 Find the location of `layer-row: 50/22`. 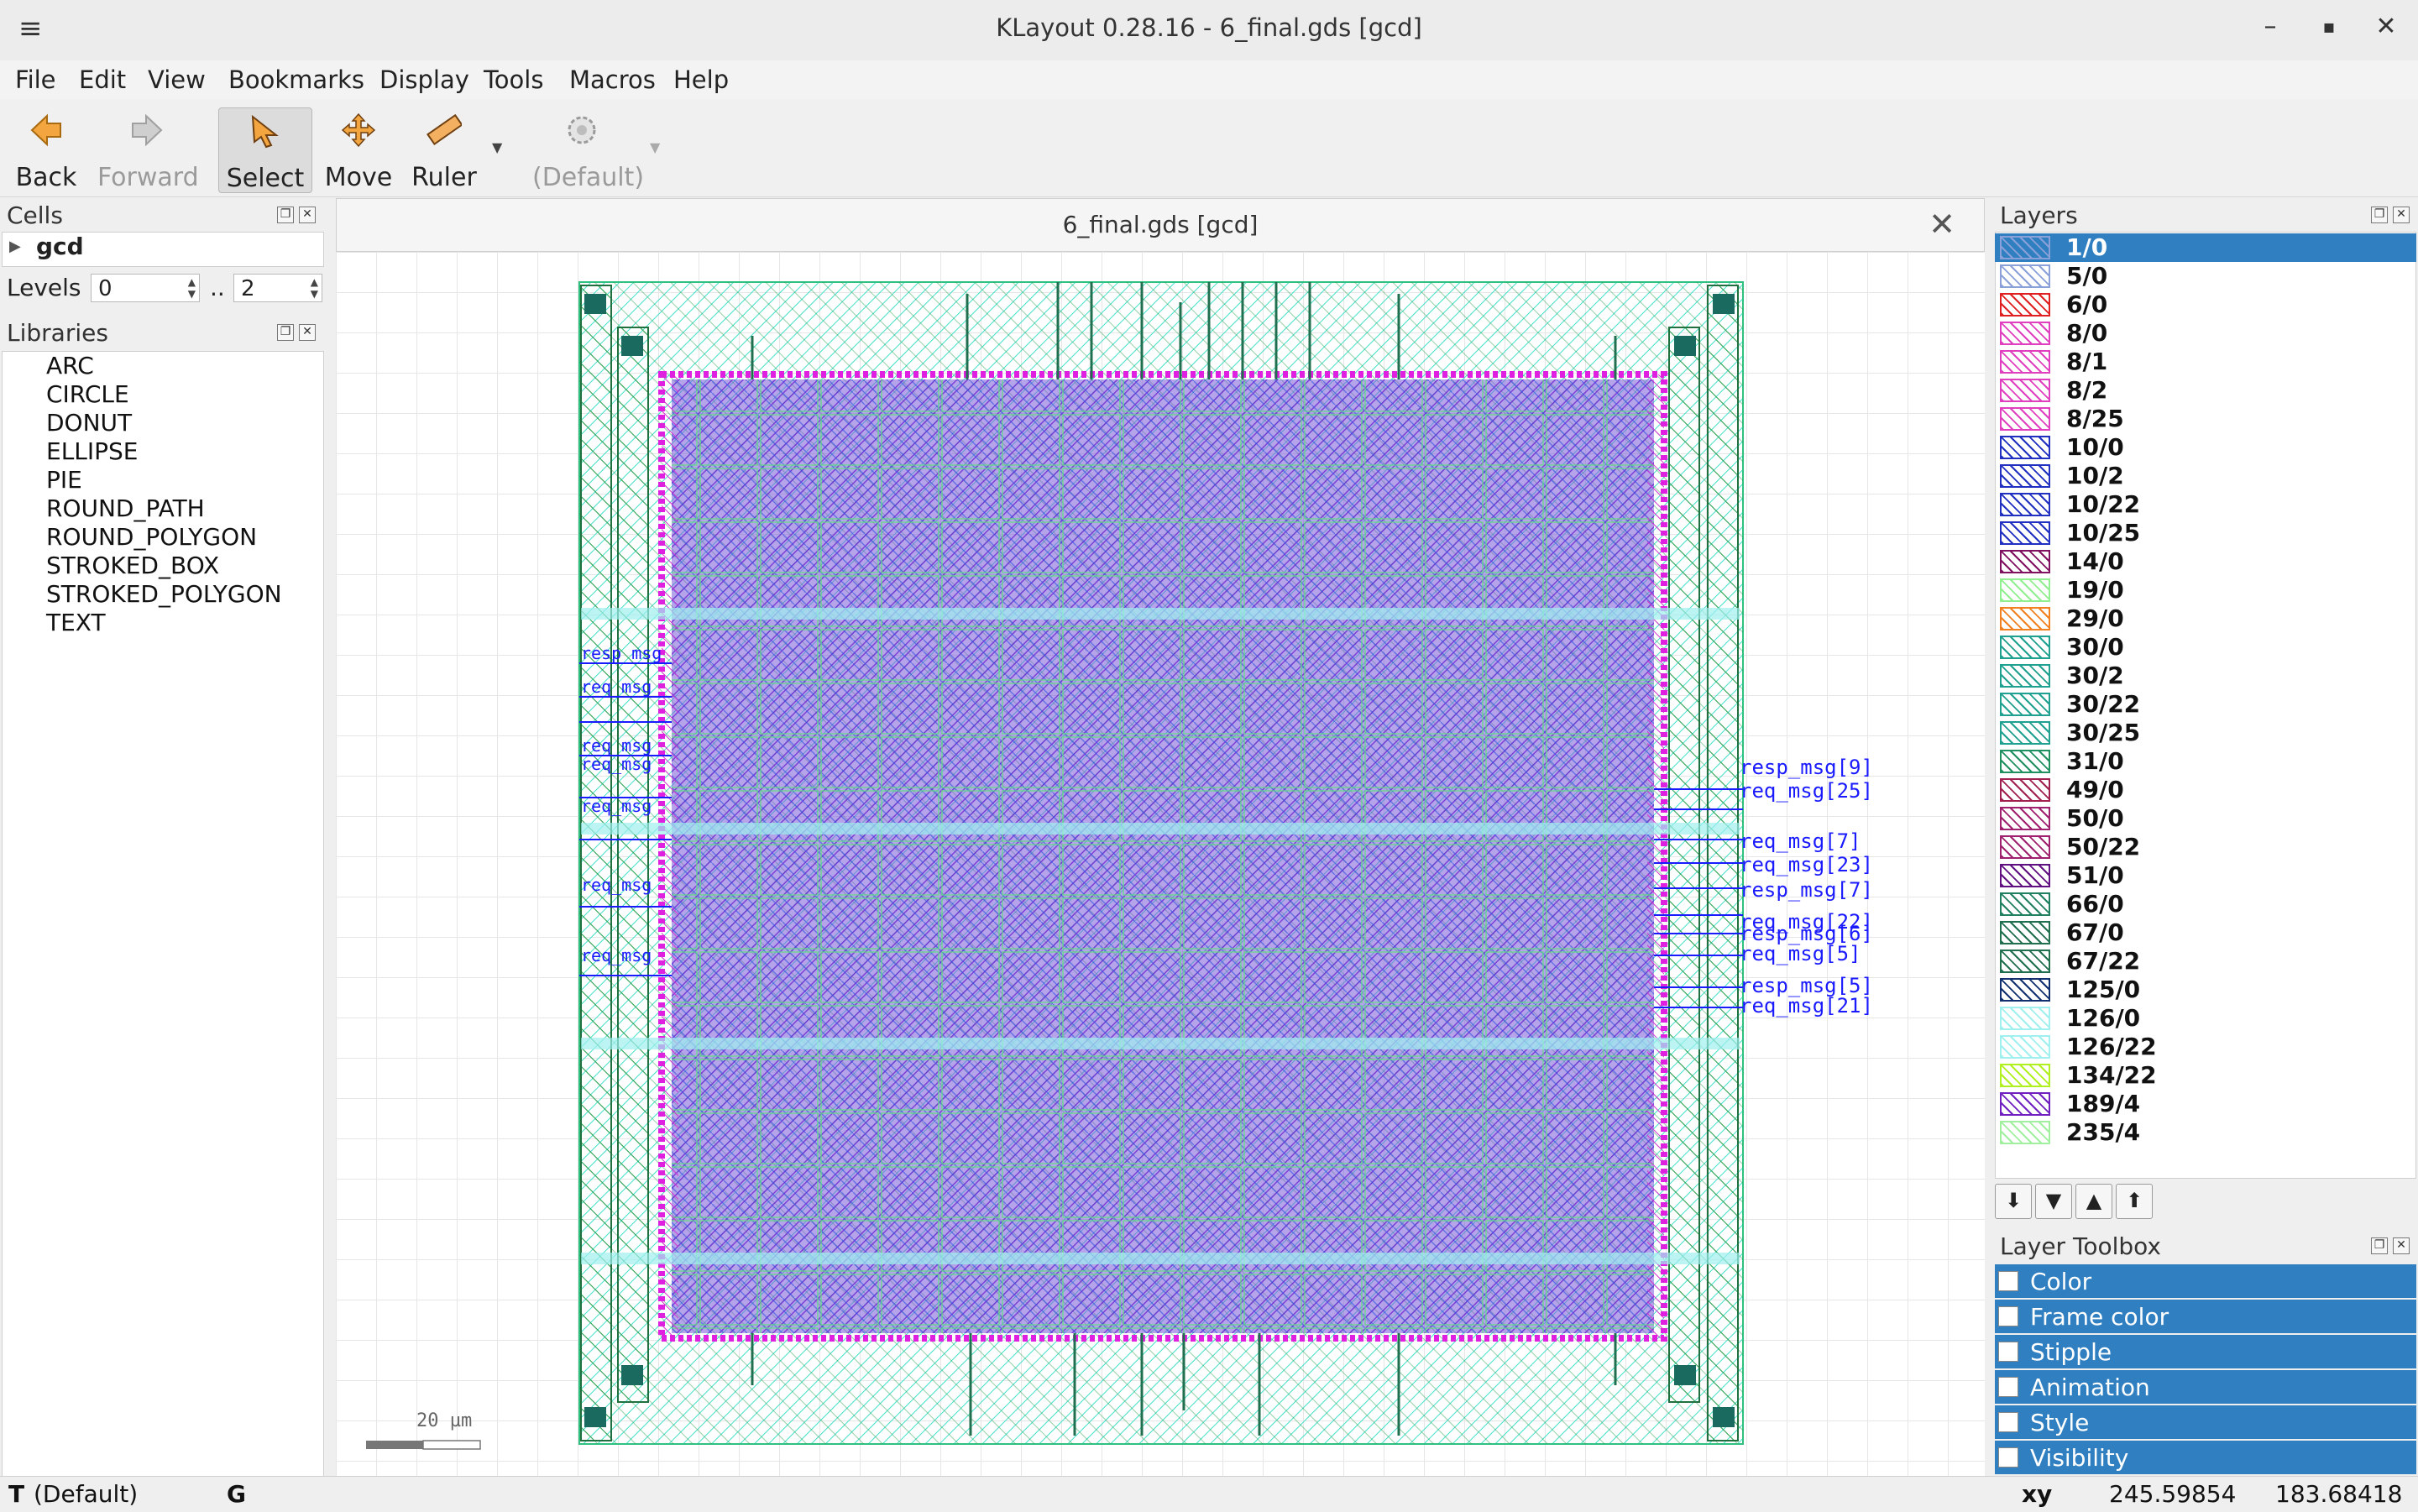

layer-row: 50/22 is located at coordinates (2205, 847).